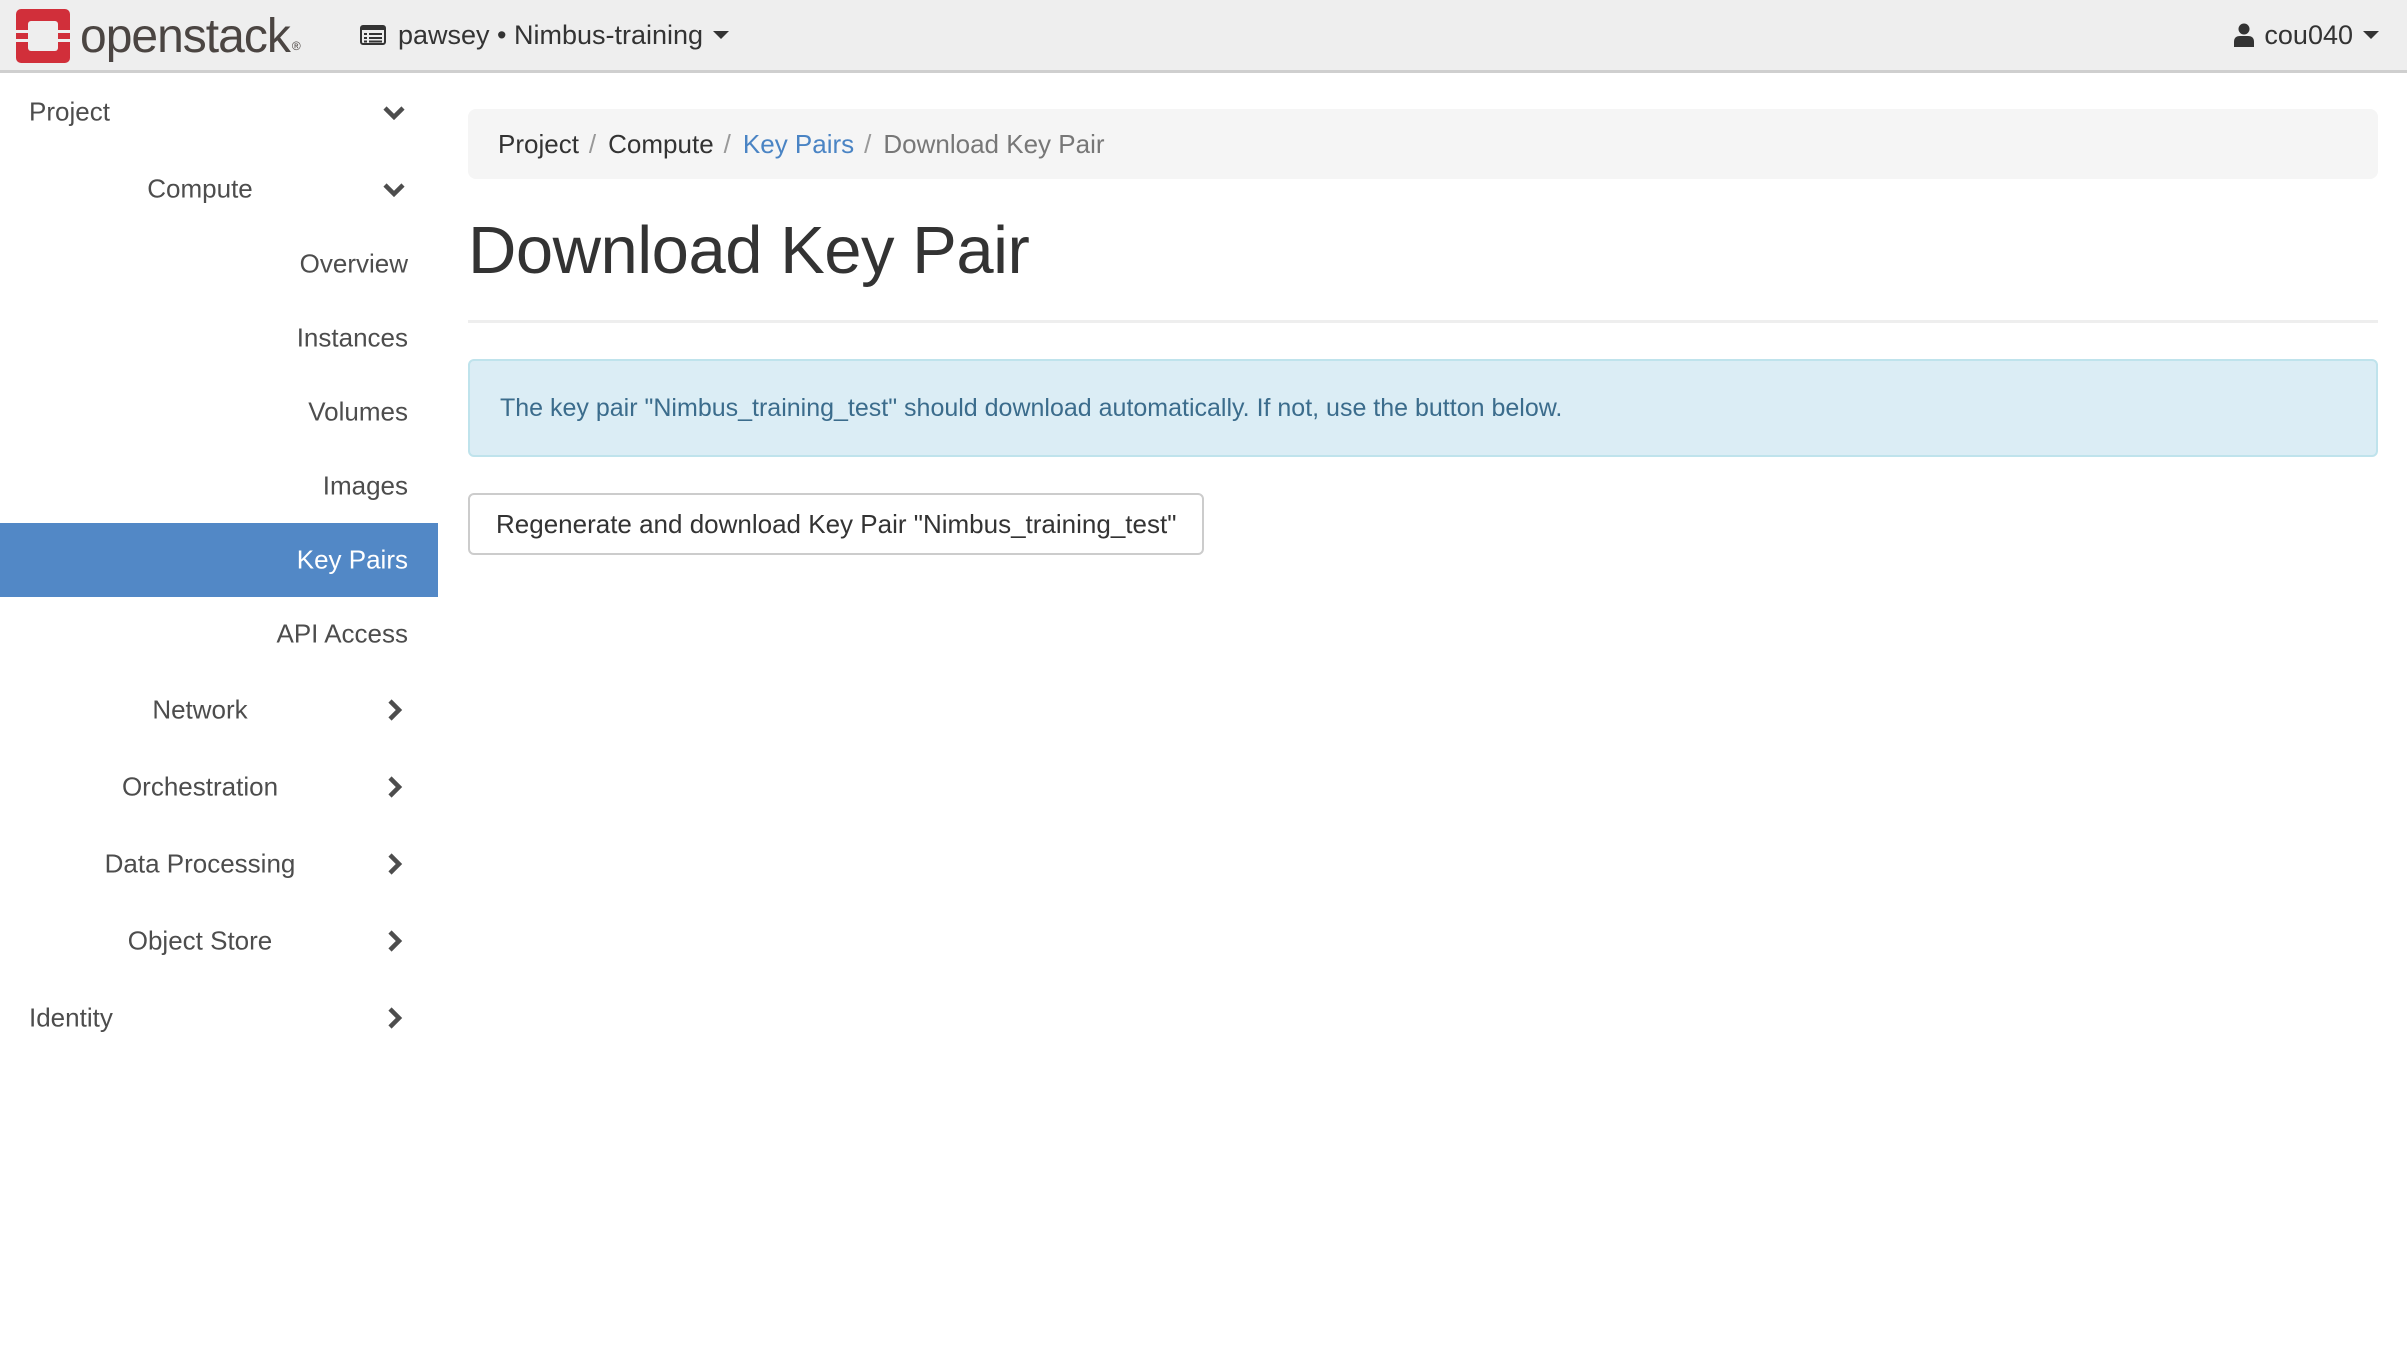 Image resolution: width=2407 pixels, height=1358 pixels. Describe the element at coordinates (219, 338) in the screenshot. I see `sidebar-item-instances: Instances` at that location.